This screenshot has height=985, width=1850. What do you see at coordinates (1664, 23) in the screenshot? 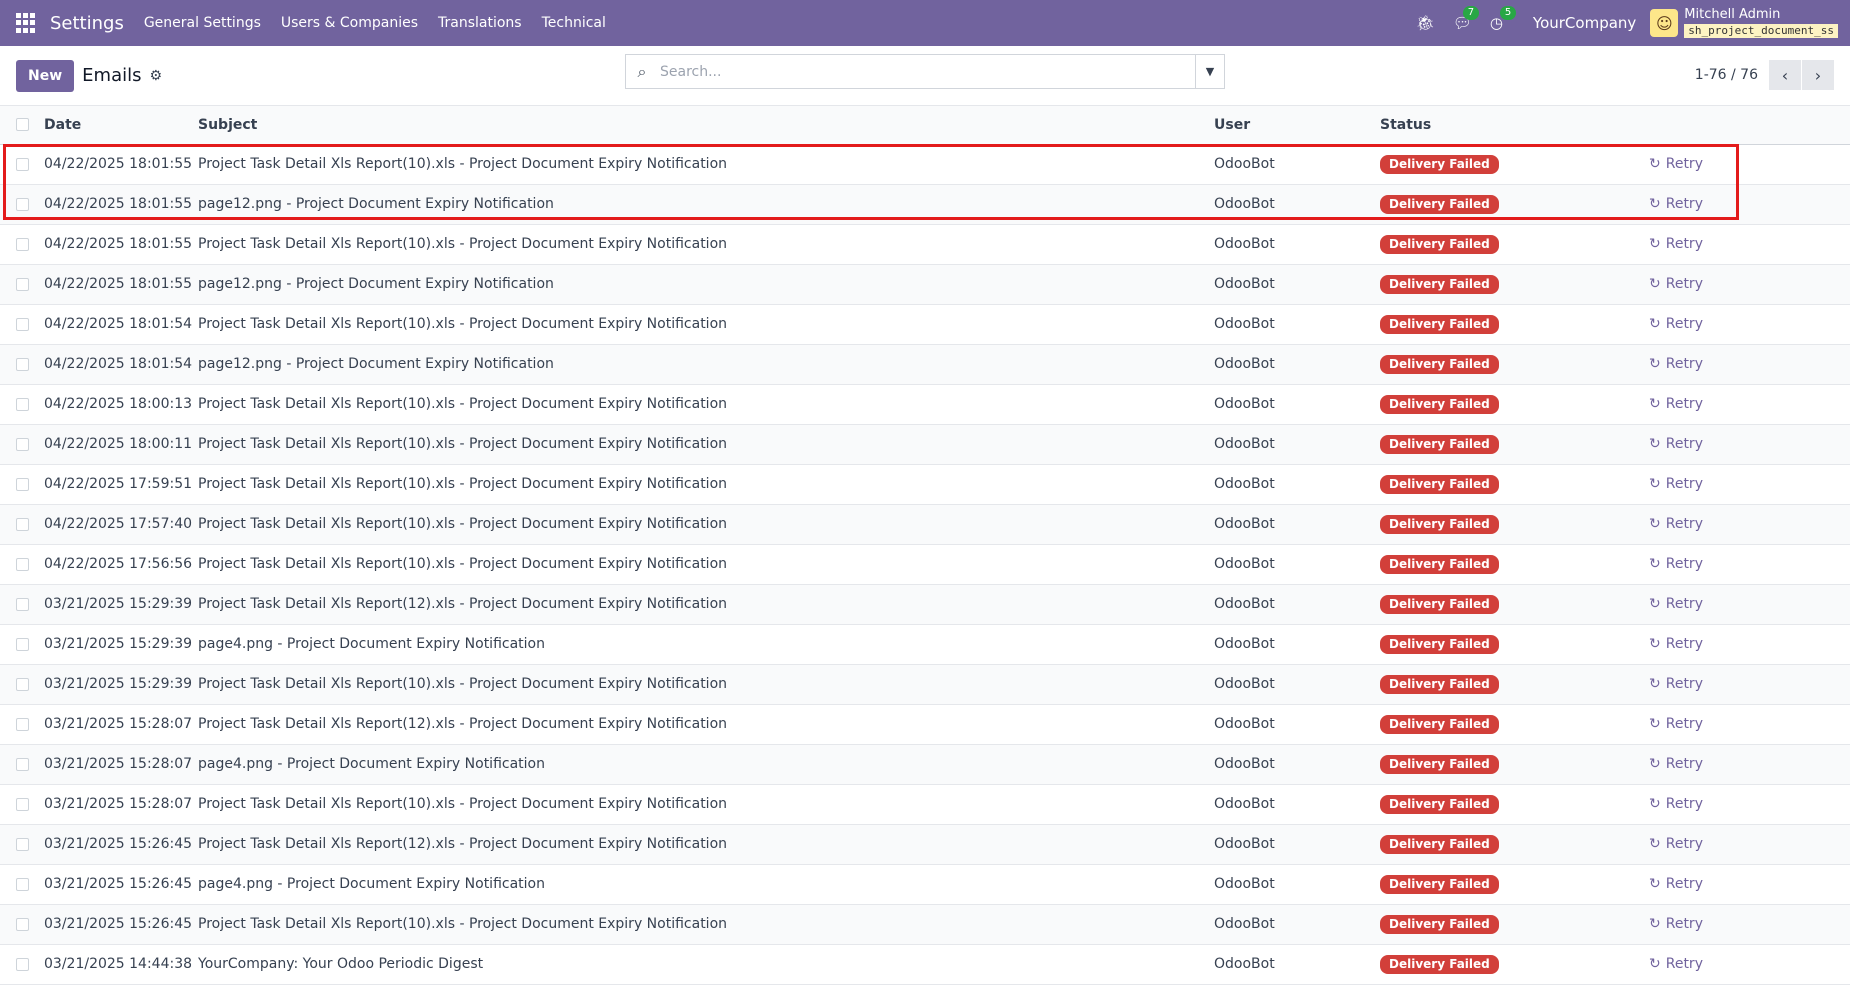
I see `avatar: ☺` at bounding box center [1664, 23].